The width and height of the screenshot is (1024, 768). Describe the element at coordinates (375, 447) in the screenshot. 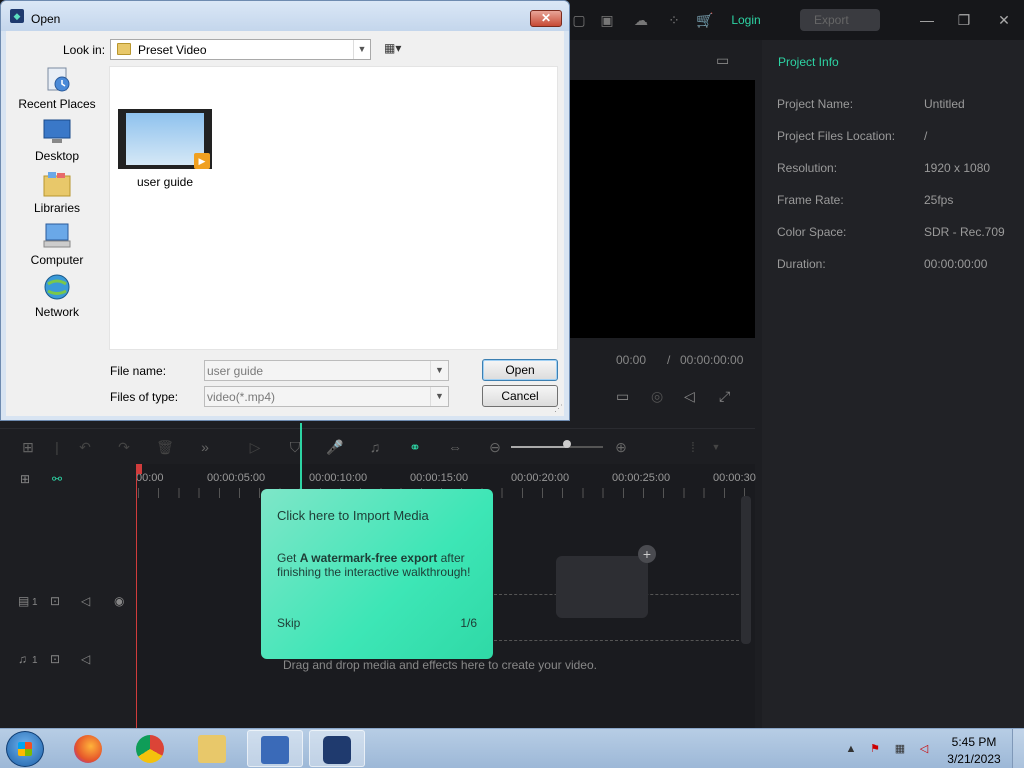

I see `audio-mix-icon: ♫` at that location.